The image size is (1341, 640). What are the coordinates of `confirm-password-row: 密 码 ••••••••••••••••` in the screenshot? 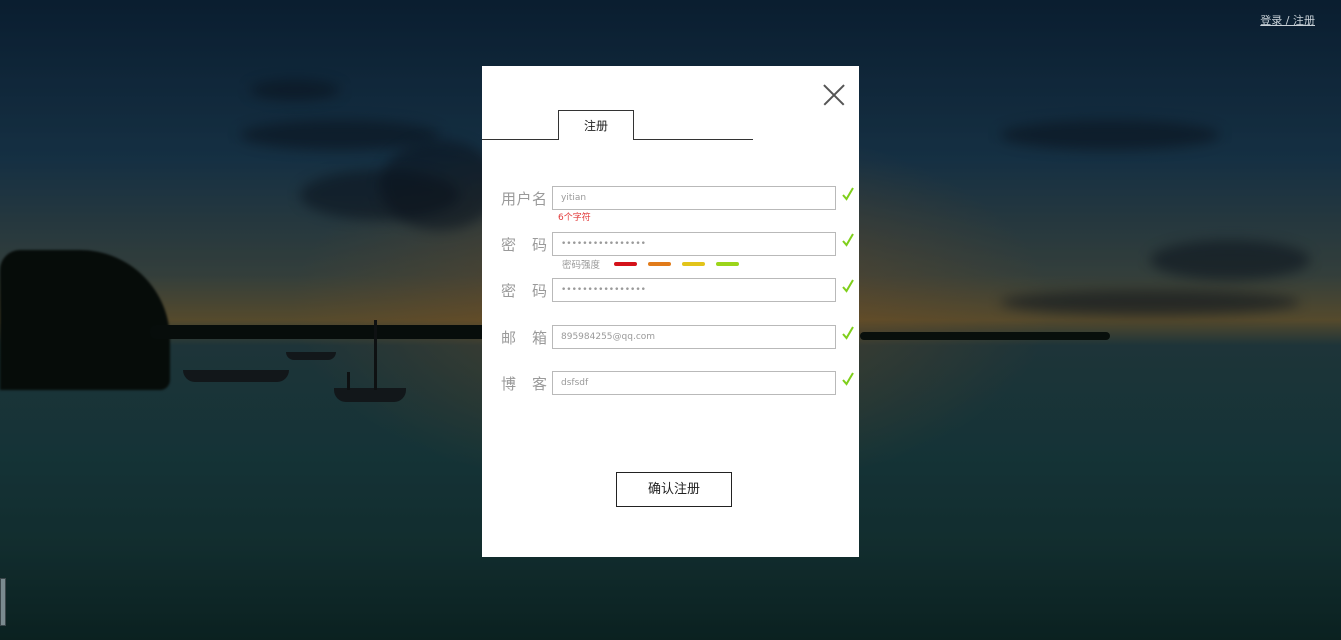 It's located at (670, 291).